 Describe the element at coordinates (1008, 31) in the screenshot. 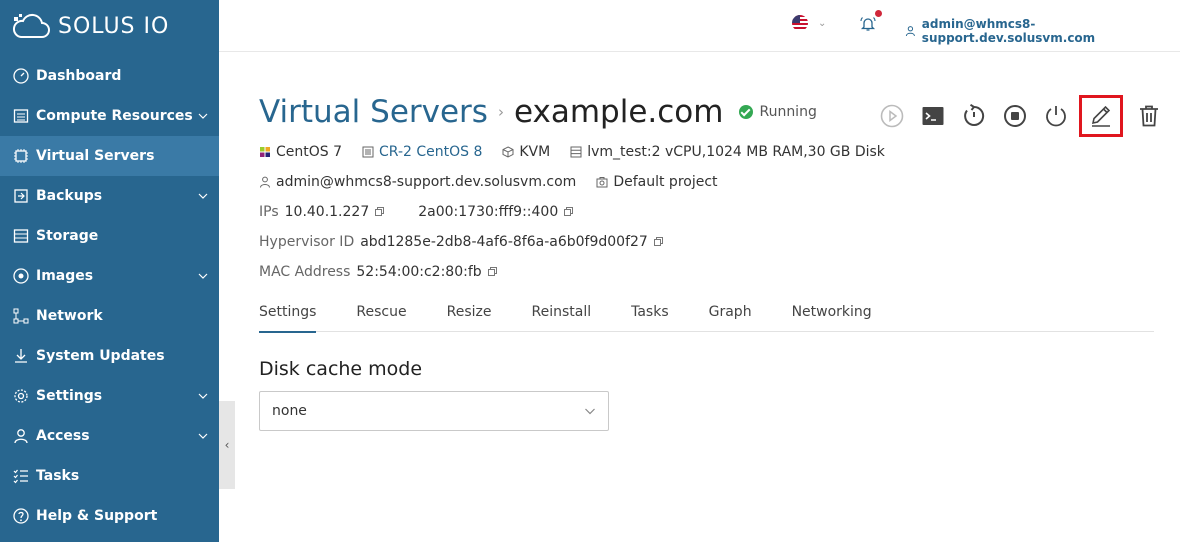

I see `user-email: admin@whmcs8-support.dev.solusvm.com` at that location.